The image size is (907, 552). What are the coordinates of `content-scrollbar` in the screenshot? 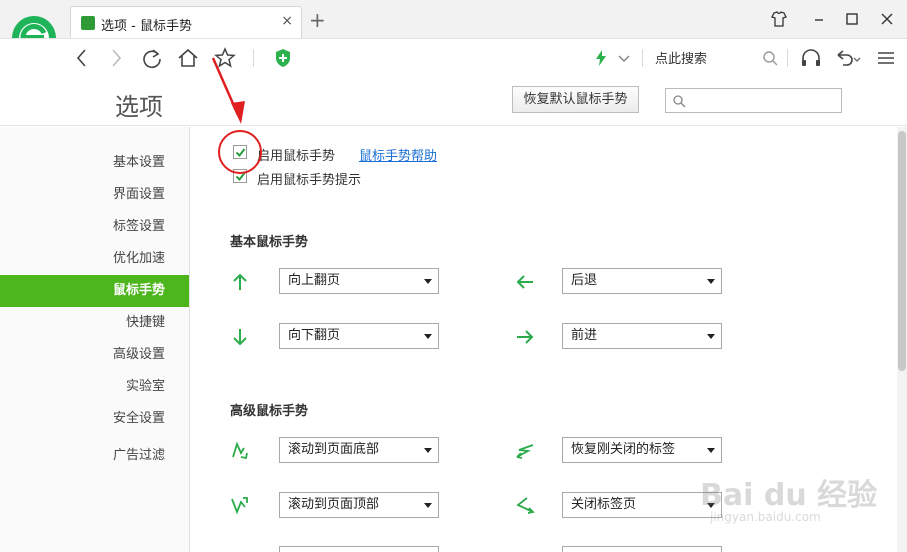 It's located at (902, 339).